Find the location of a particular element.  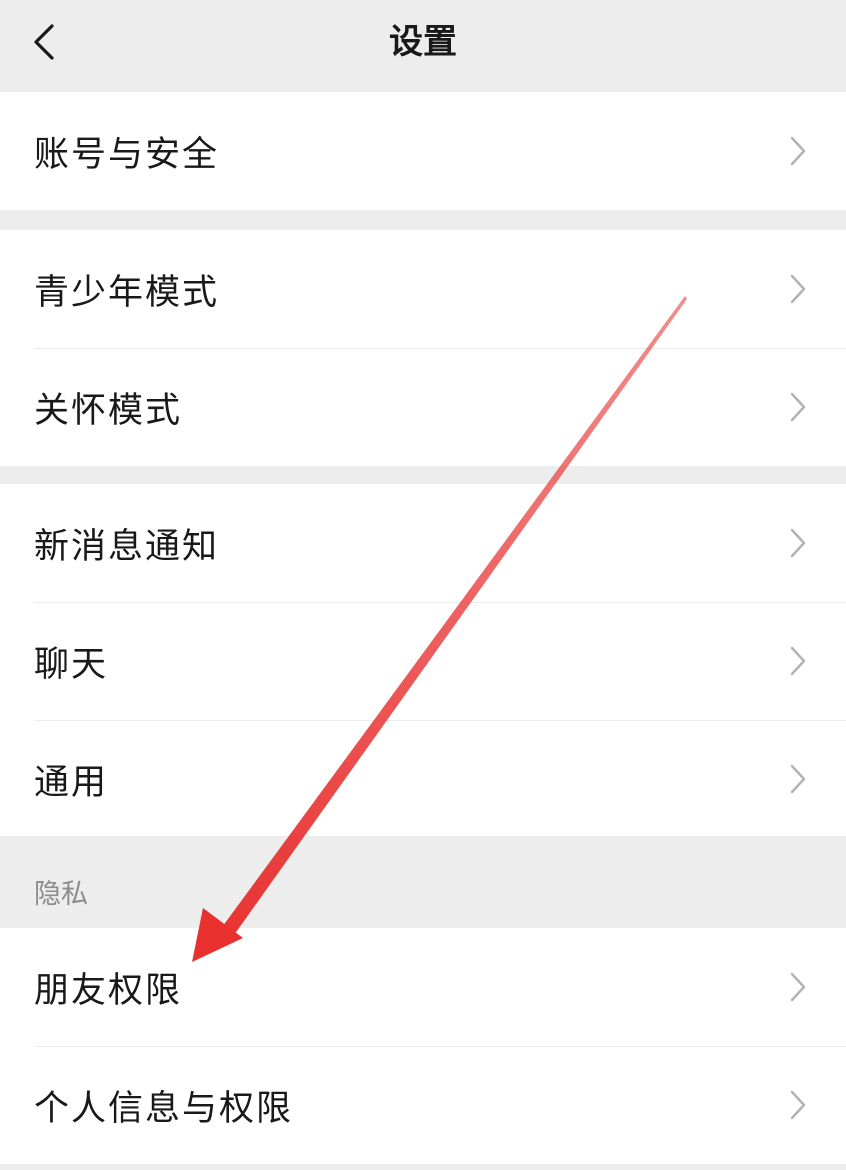

row-label: 聊天 is located at coordinates (71, 664).